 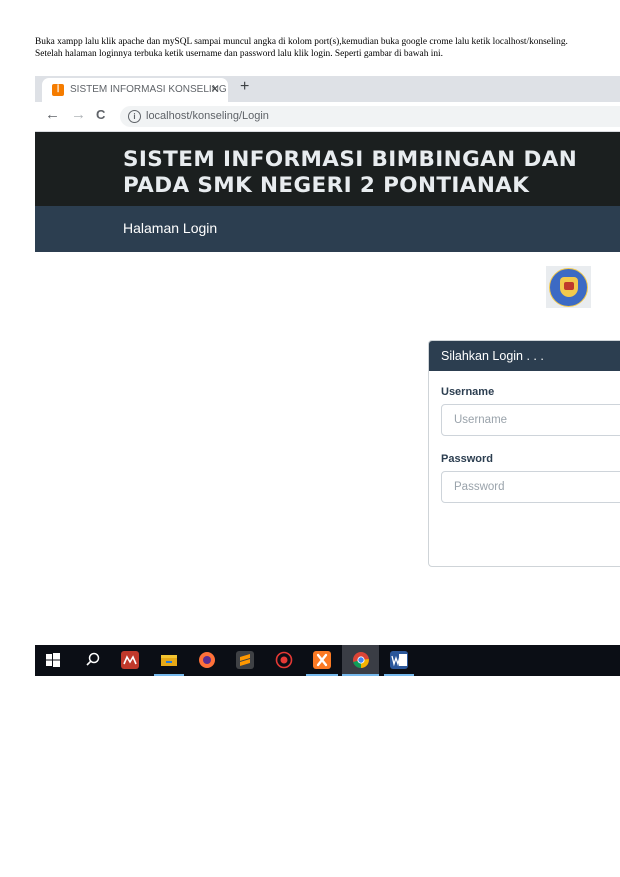 I want to click on login-card-header: Silahkan Login . . ., so click(x=524, y=356).